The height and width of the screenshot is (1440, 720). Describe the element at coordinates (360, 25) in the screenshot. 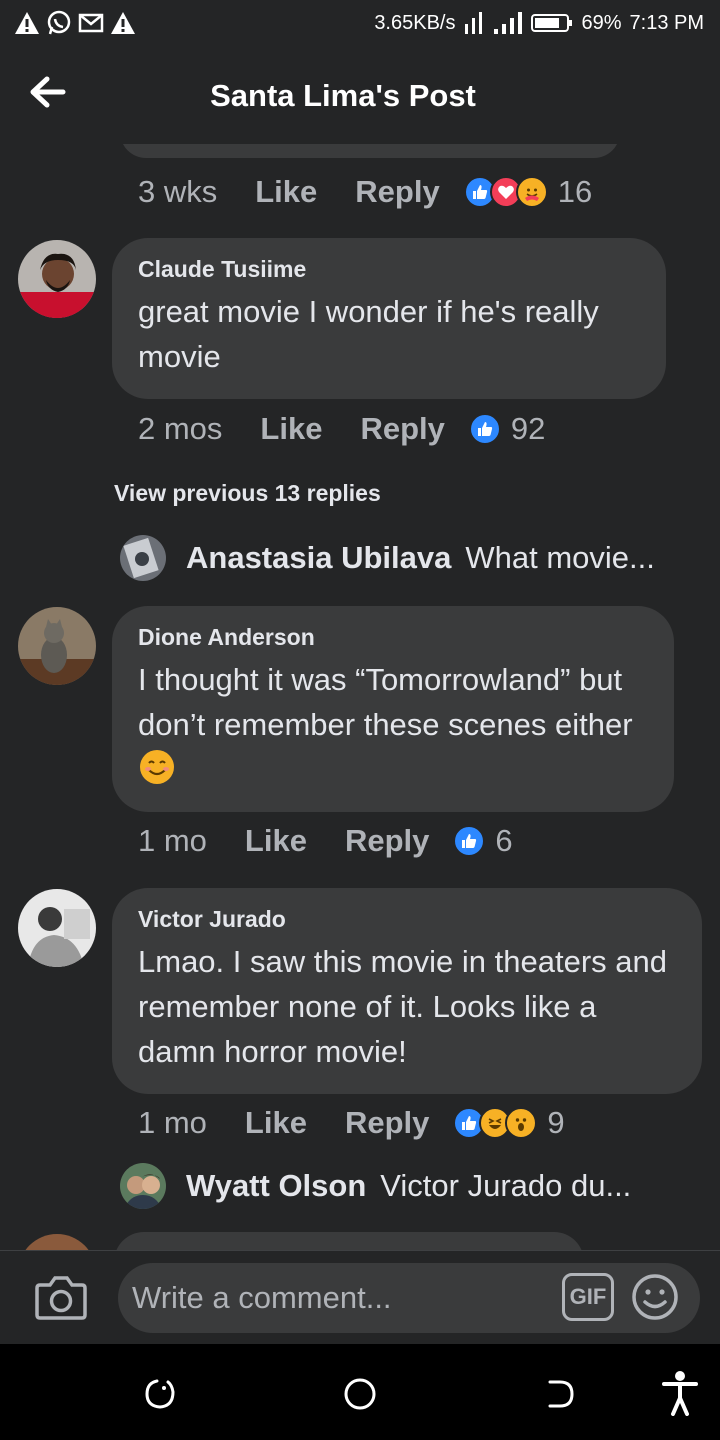

I see `status-bar: 3.65KB/s 69% 7:13 PM` at that location.